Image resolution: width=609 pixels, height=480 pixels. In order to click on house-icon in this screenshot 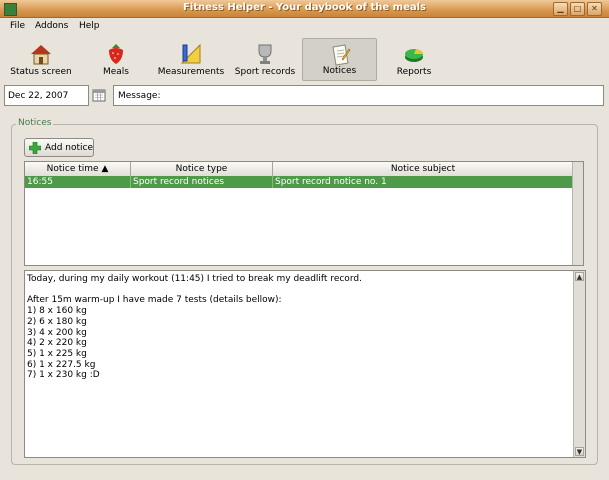, I will do `click(41, 55)`.